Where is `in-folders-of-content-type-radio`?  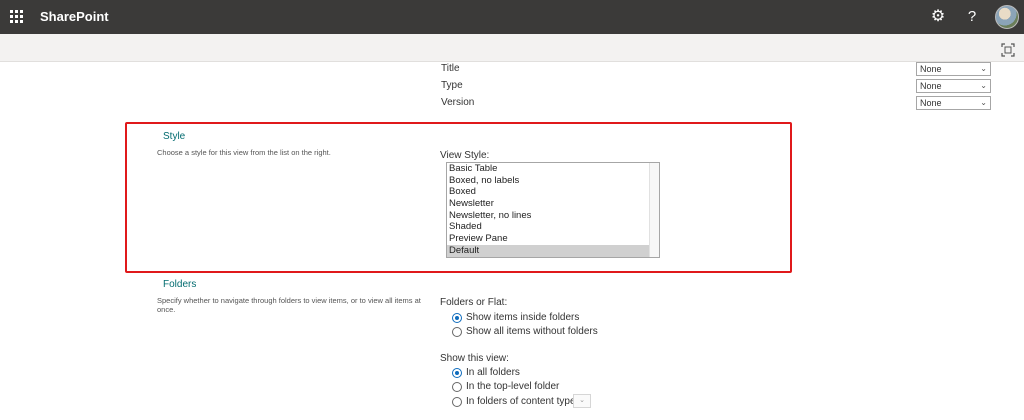
in-folders-of-content-type-radio is located at coordinates (457, 402).